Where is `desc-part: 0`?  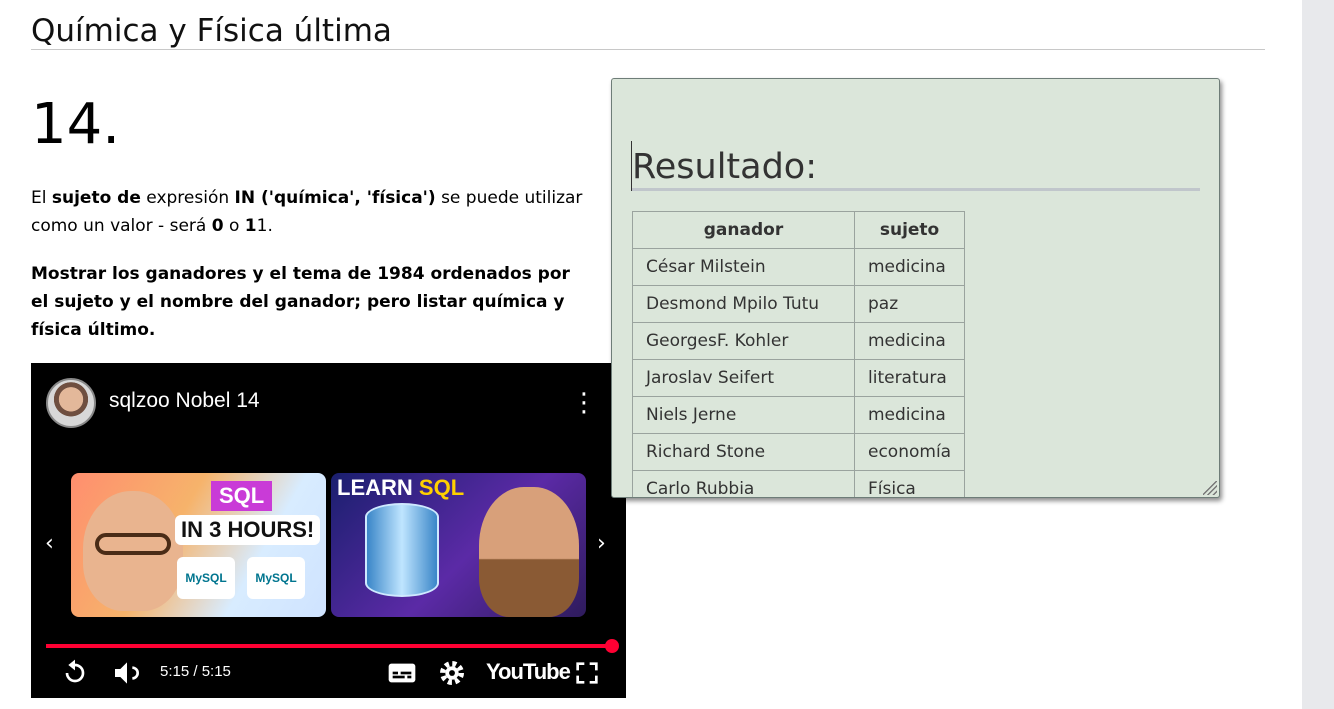
desc-part: 0 is located at coordinates (217, 226).